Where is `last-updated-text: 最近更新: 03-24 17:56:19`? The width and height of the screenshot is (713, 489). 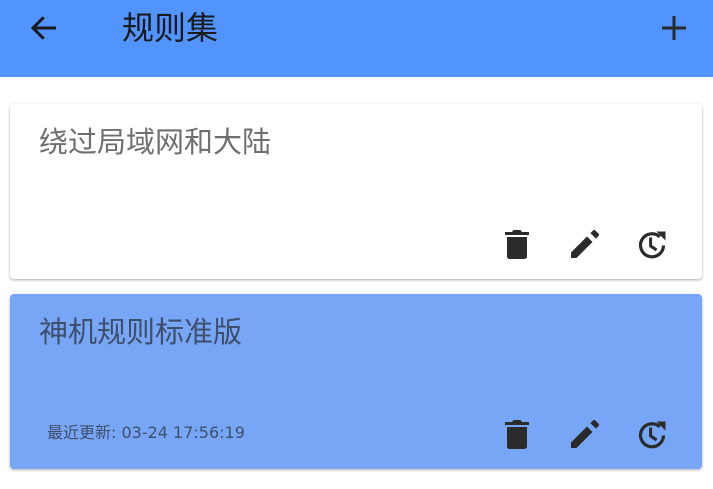
last-updated-text: 最近更新: 03-24 17:56:19 is located at coordinates (146, 432).